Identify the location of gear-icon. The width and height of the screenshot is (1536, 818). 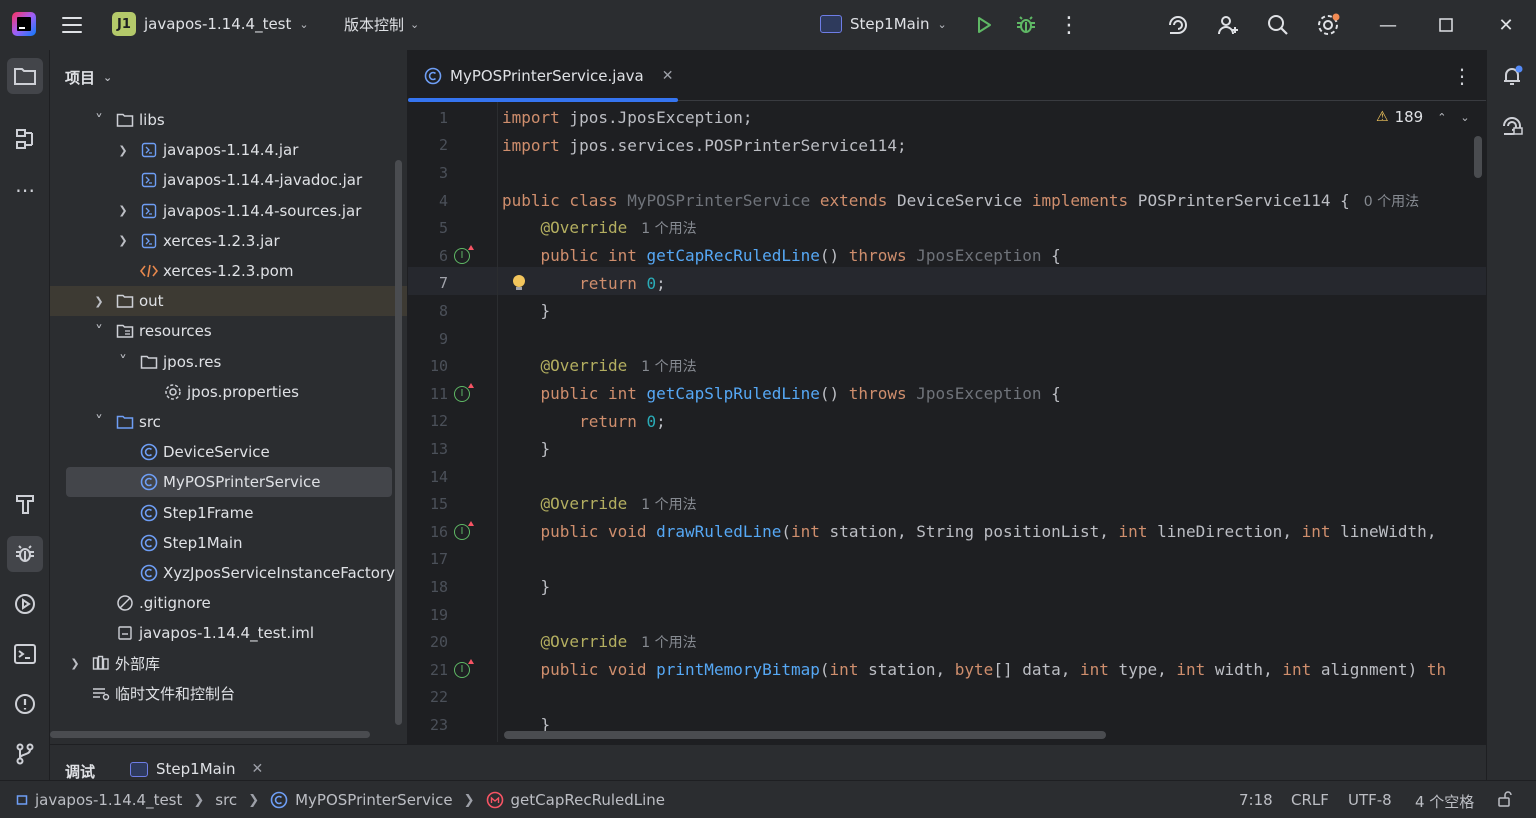
(1328, 25).